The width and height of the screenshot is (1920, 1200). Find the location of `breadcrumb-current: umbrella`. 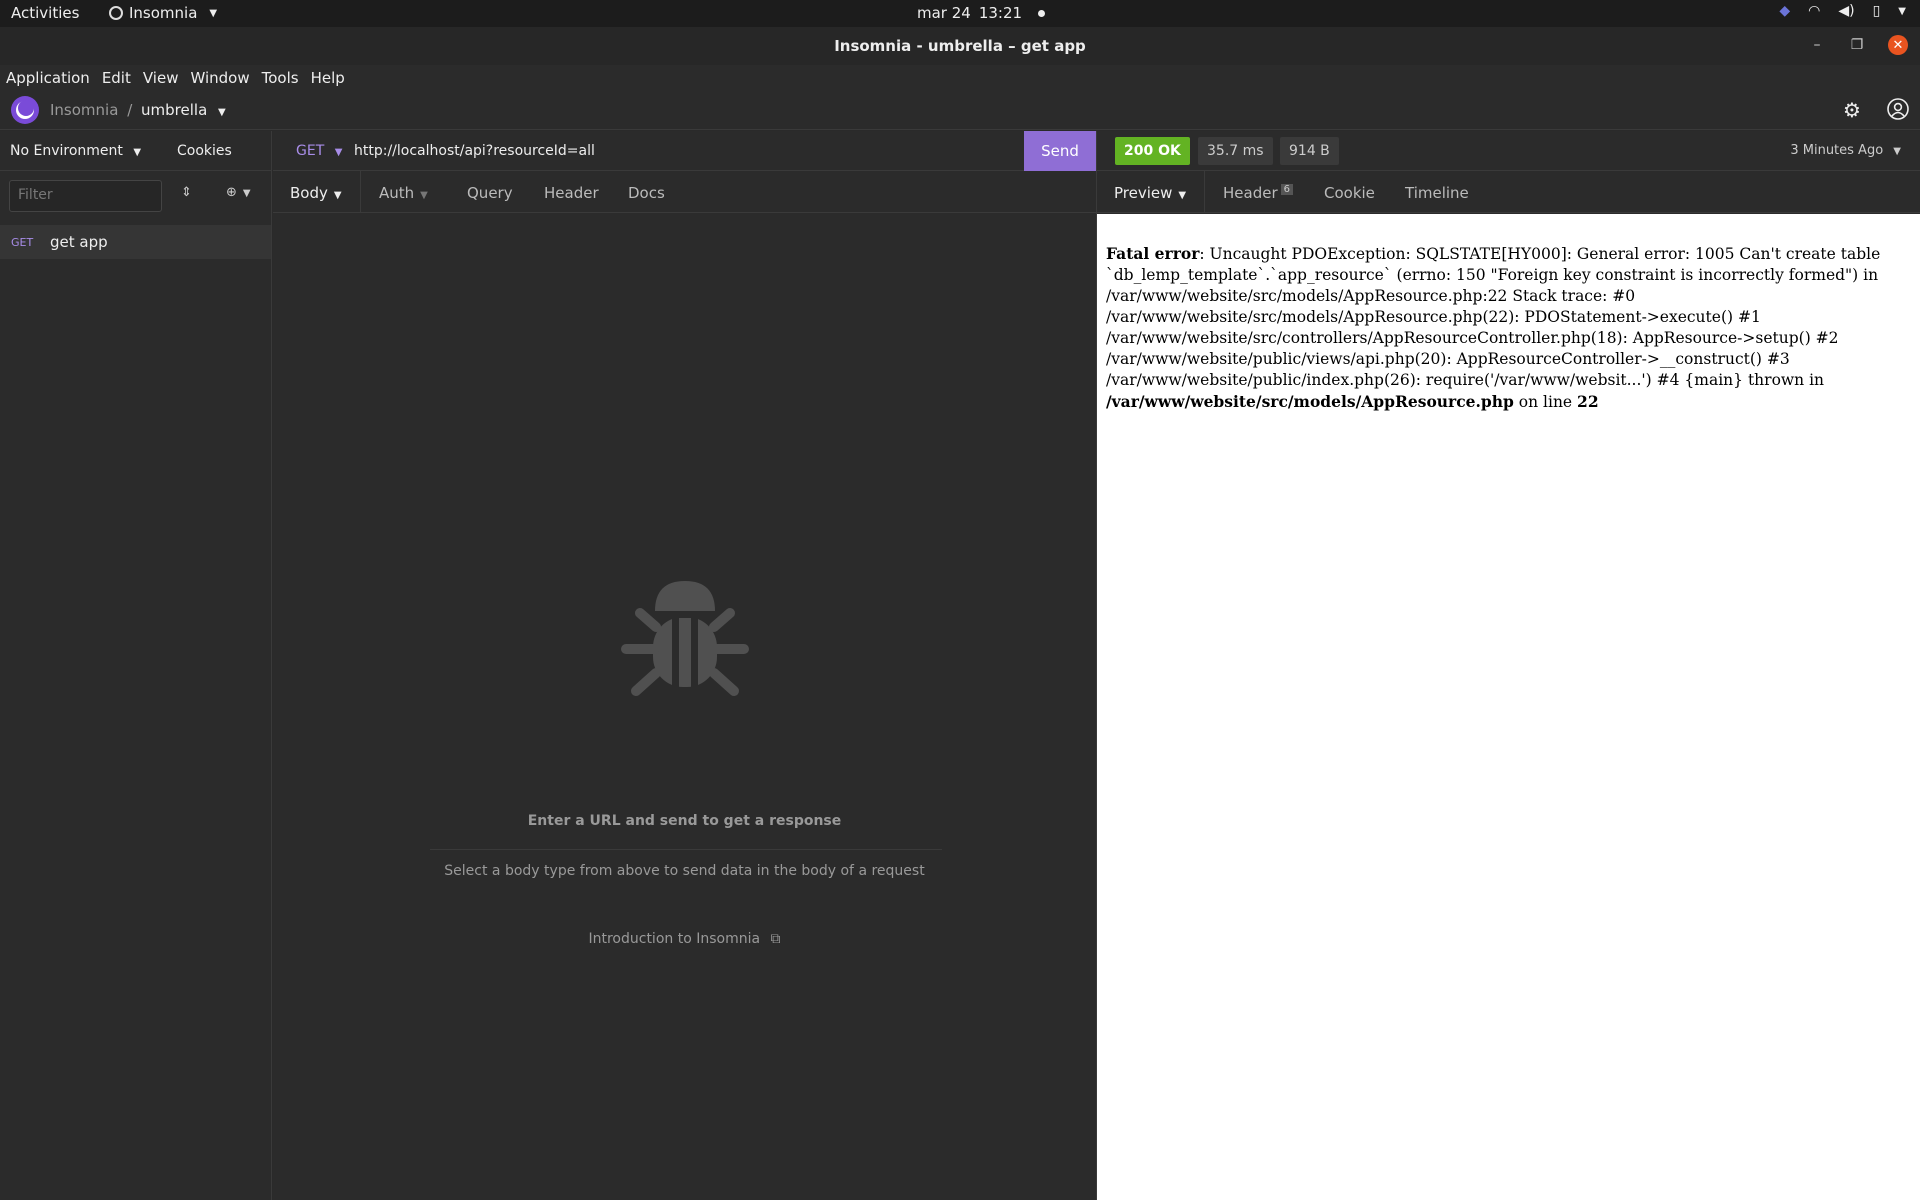

breadcrumb-current: umbrella is located at coordinates (174, 110).